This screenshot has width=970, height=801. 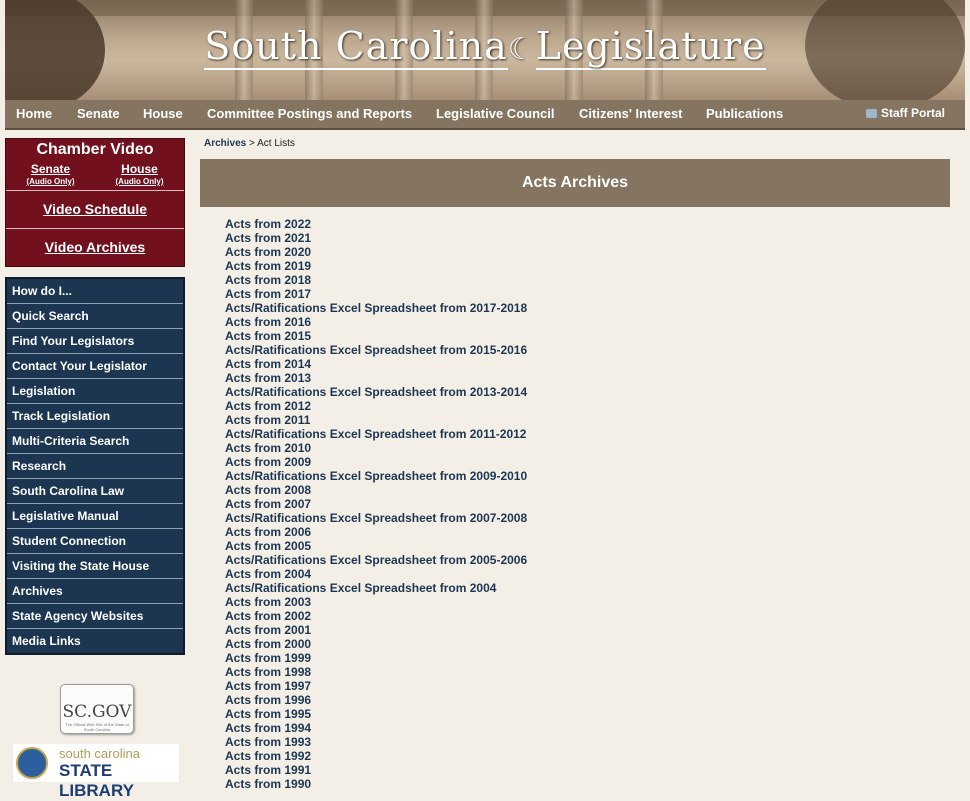 I want to click on act-link: Acts from 2015, so click(x=376, y=336).